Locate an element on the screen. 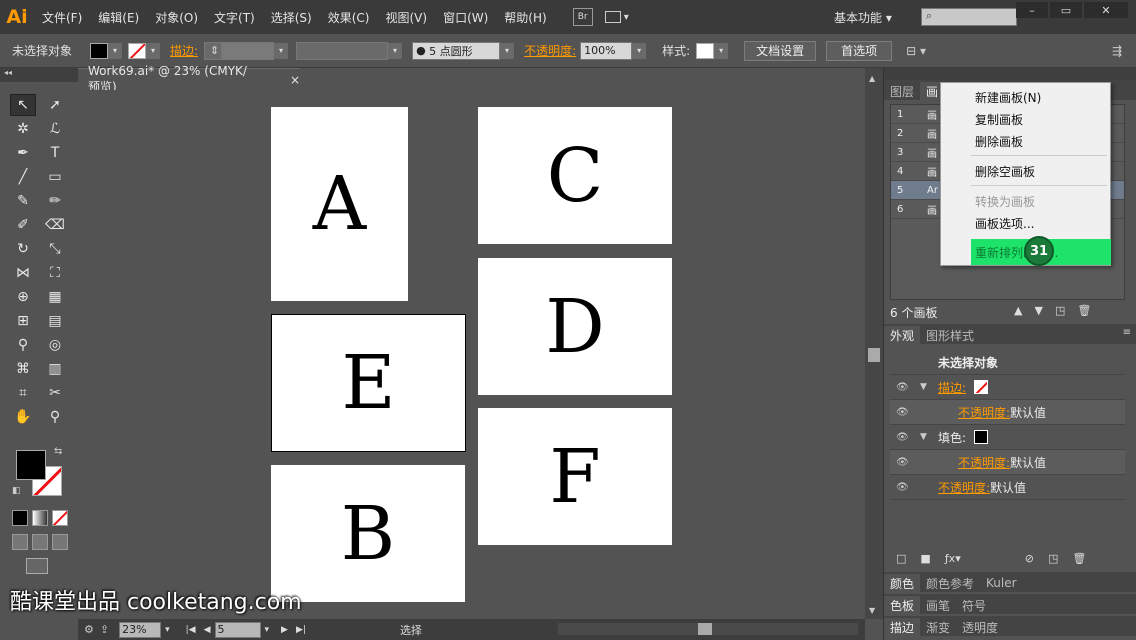  screen-mode-icon is located at coordinates (37, 566).